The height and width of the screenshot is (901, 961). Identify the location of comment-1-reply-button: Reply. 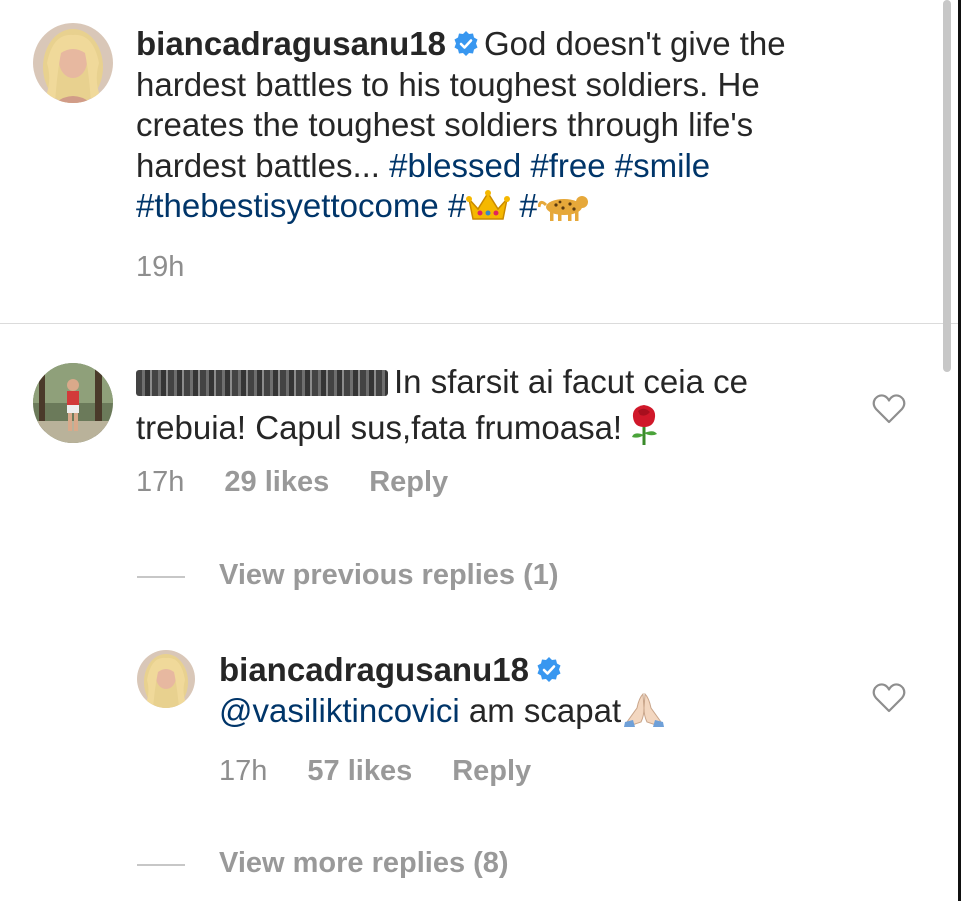
(408, 482).